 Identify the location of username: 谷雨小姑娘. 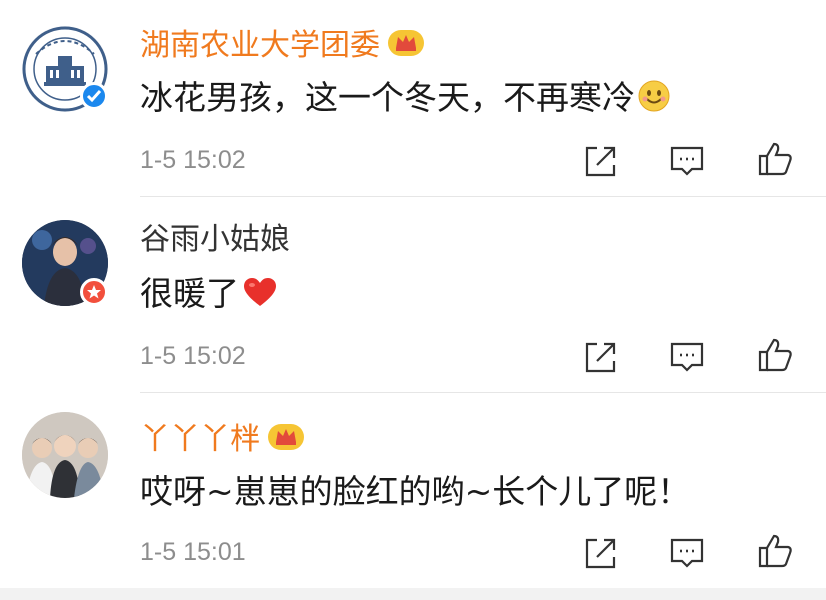
(215, 240).